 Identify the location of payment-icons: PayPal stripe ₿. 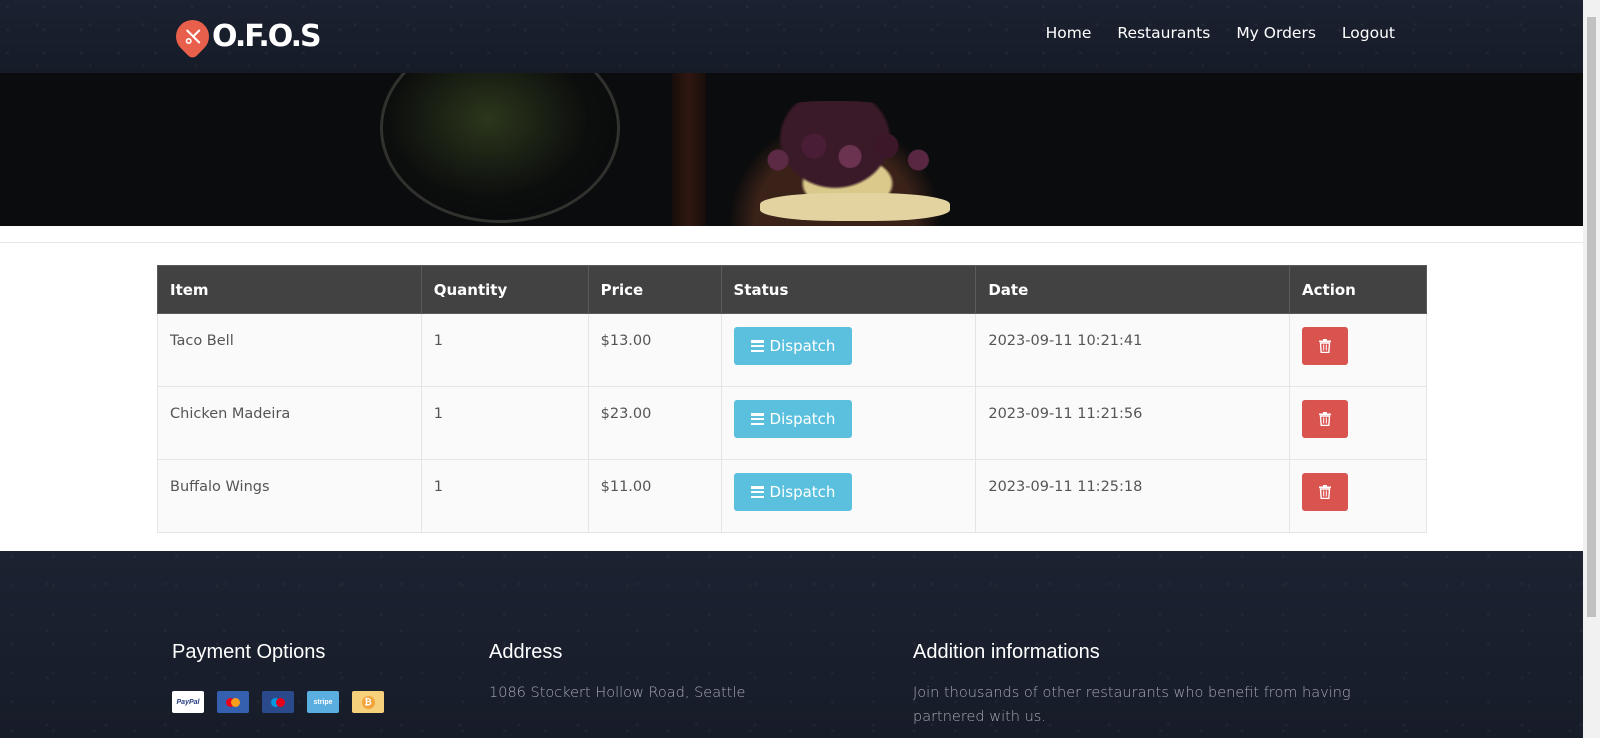
(278, 702).